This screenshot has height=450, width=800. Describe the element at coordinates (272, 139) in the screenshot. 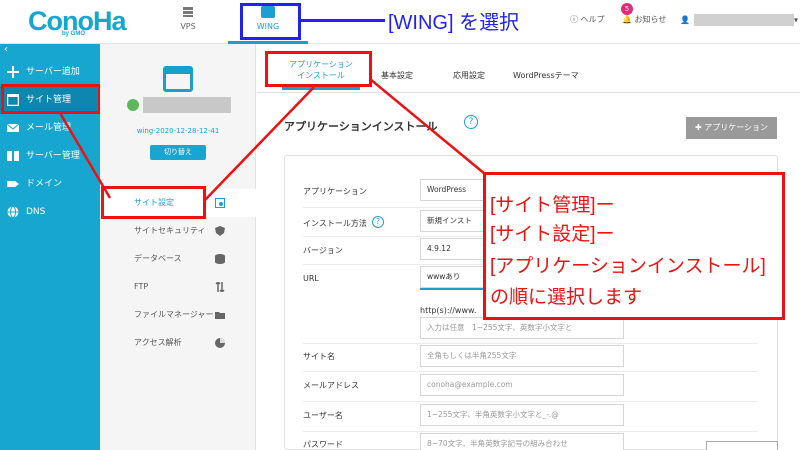

I see `annotation-connector-lines` at that location.